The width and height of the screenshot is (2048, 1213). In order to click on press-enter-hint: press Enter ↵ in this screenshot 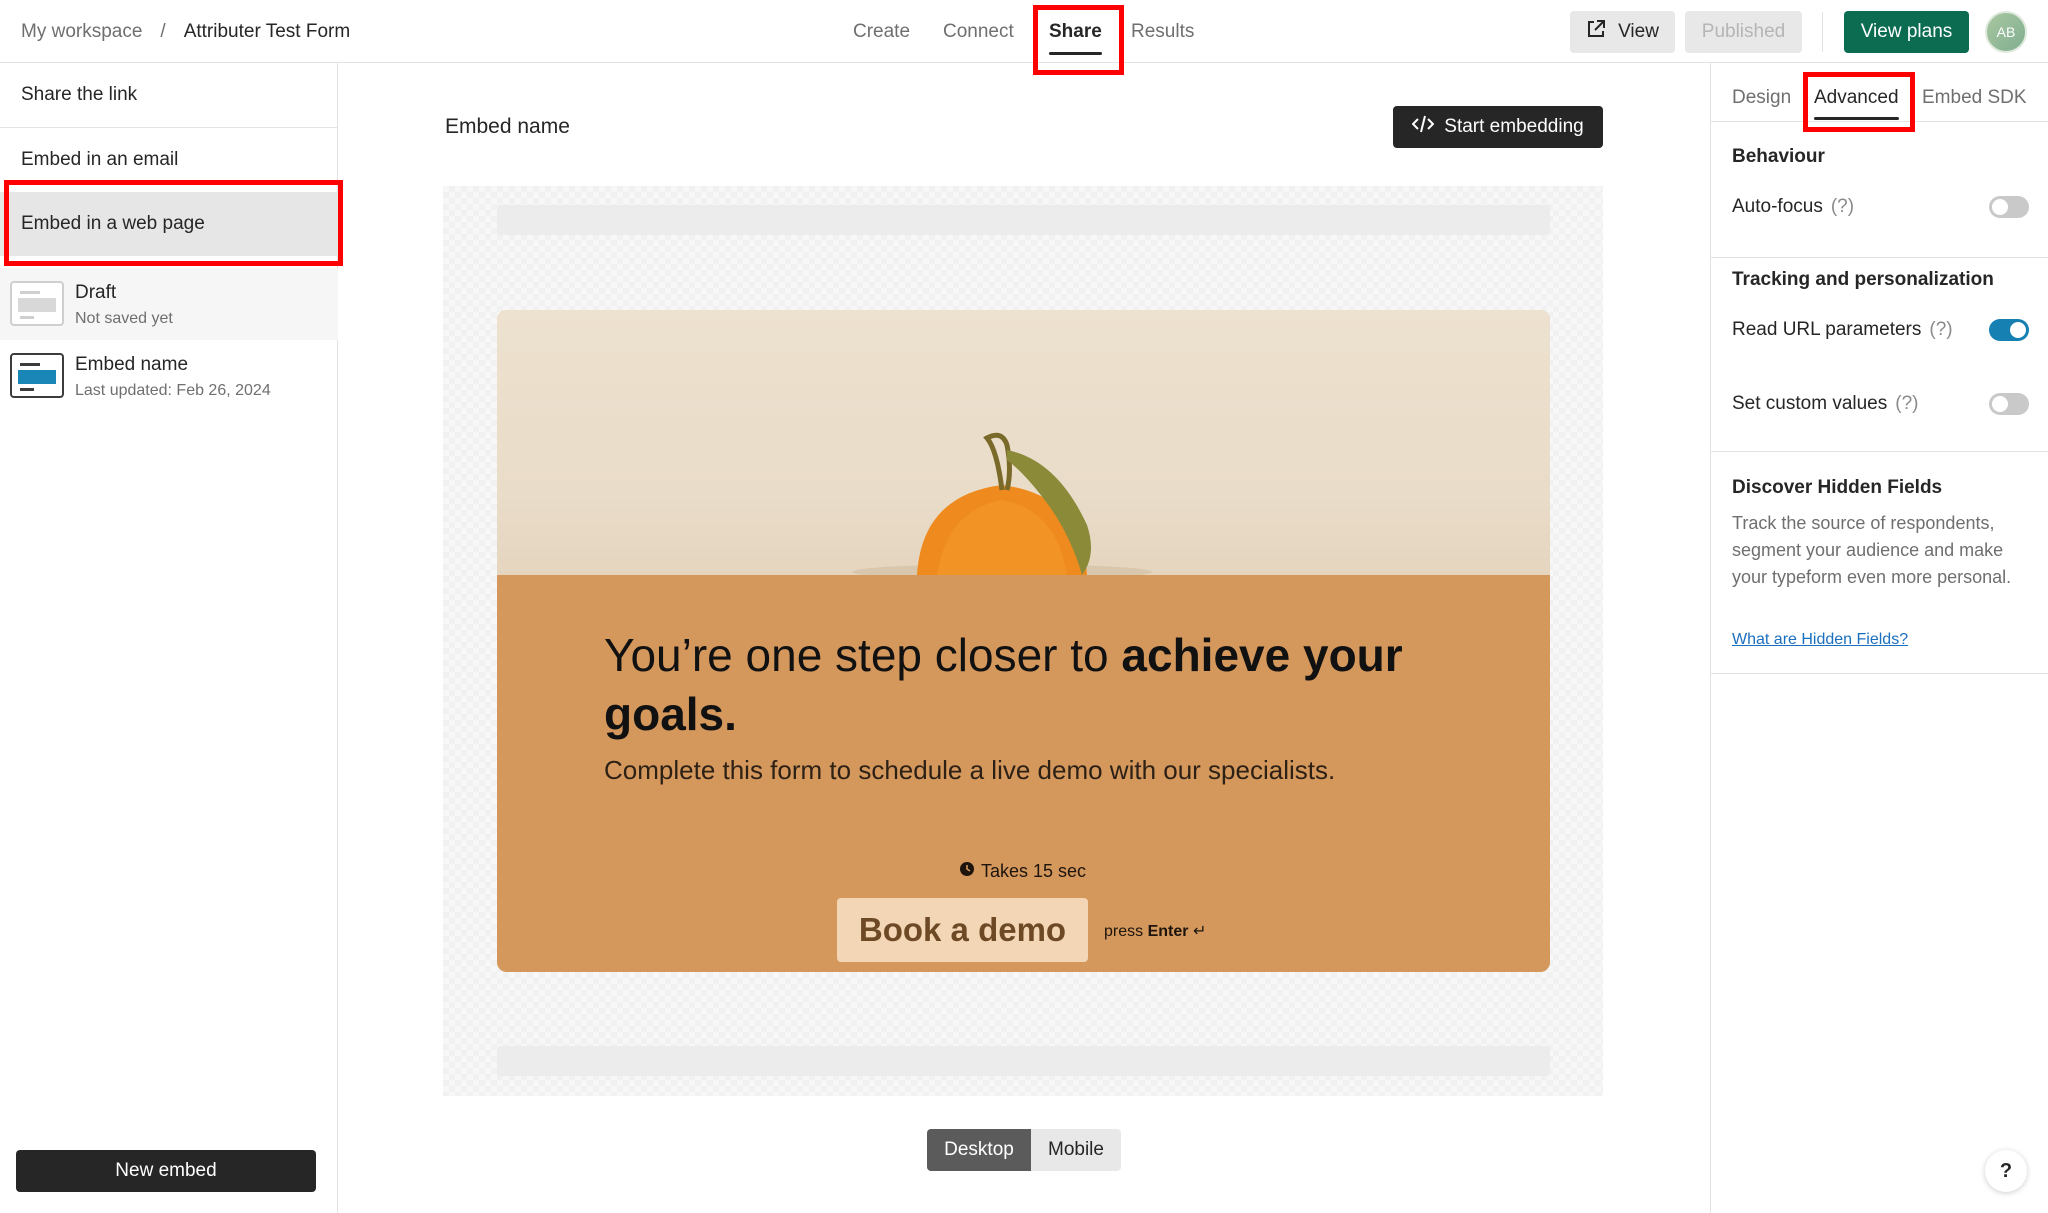, I will do `click(1155, 931)`.